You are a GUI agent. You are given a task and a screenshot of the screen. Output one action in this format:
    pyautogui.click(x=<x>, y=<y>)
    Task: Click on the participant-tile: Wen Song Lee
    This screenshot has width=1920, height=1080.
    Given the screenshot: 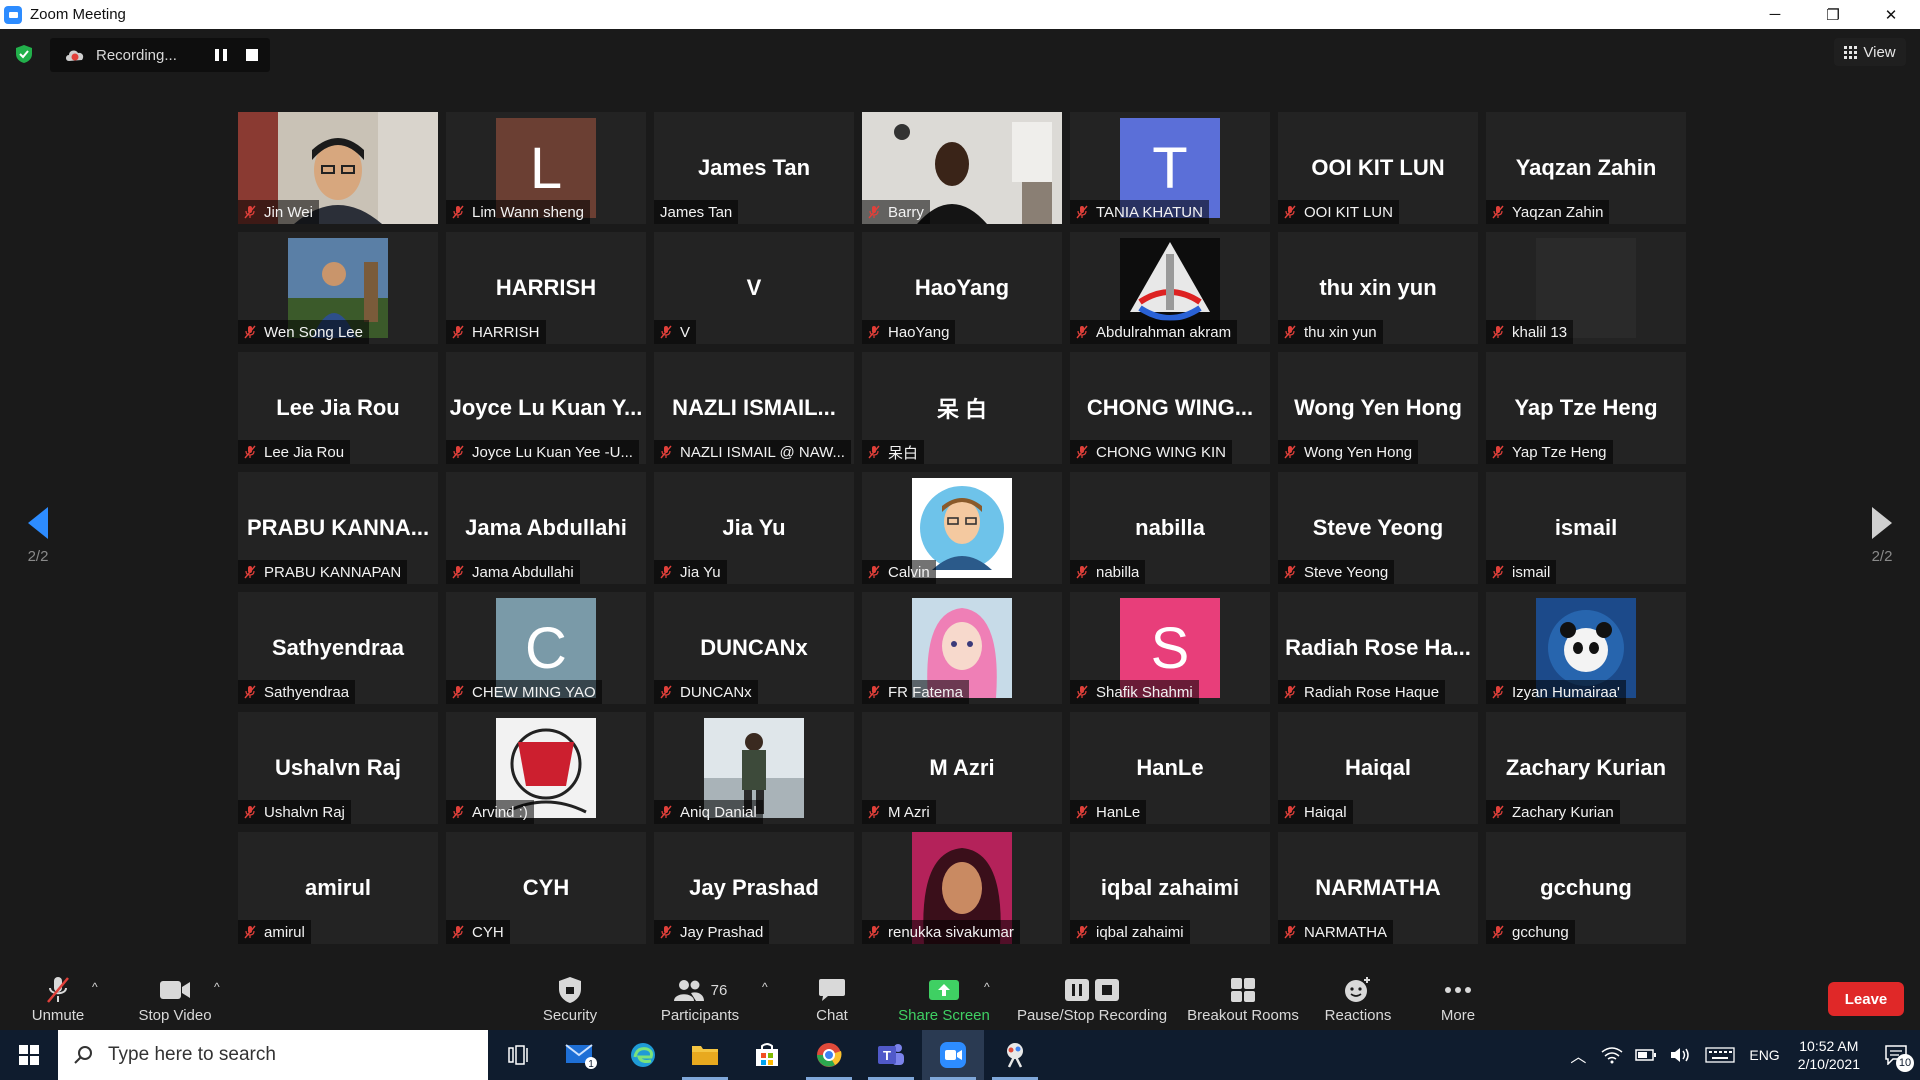 What is the action you would take?
    pyautogui.click(x=338, y=288)
    